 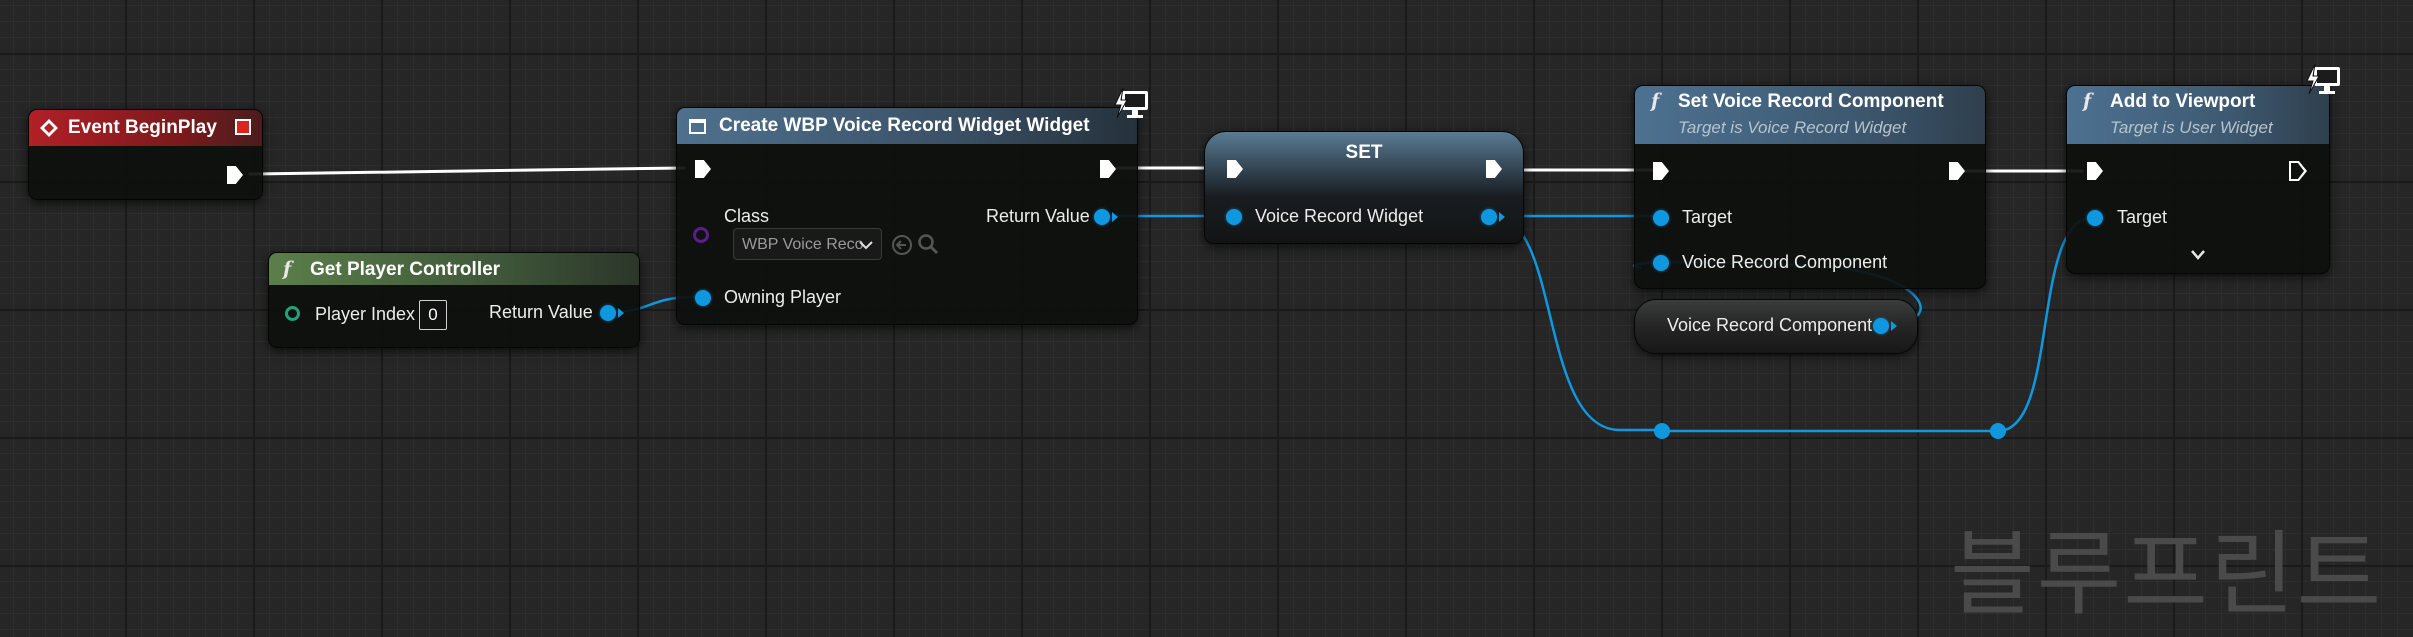 What do you see at coordinates (1998, 431) in the screenshot?
I see `reroute-knot-right` at bounding box center [1998, 431].